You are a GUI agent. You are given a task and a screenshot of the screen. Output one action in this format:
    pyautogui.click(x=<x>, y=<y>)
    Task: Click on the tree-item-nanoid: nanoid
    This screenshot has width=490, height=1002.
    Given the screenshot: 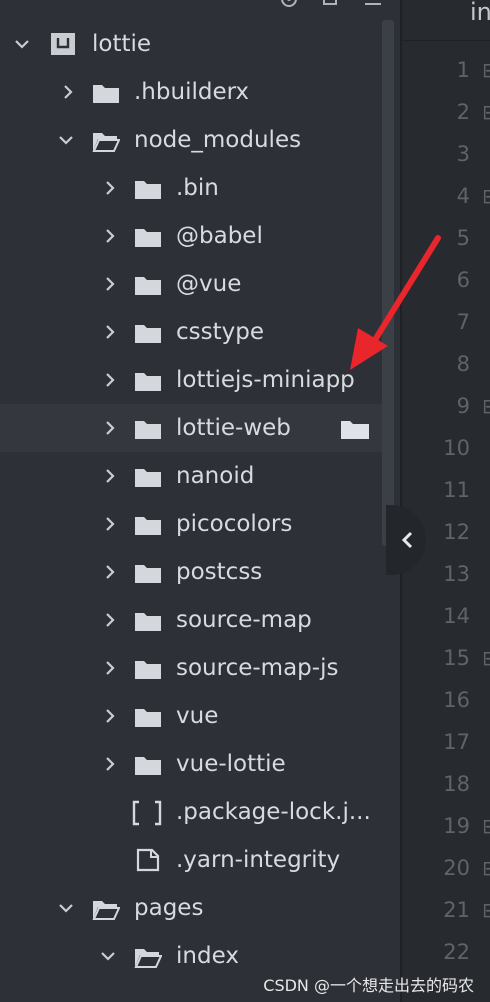 What is the action you would take?
    pyautogui.click(x=191, y=476)
    